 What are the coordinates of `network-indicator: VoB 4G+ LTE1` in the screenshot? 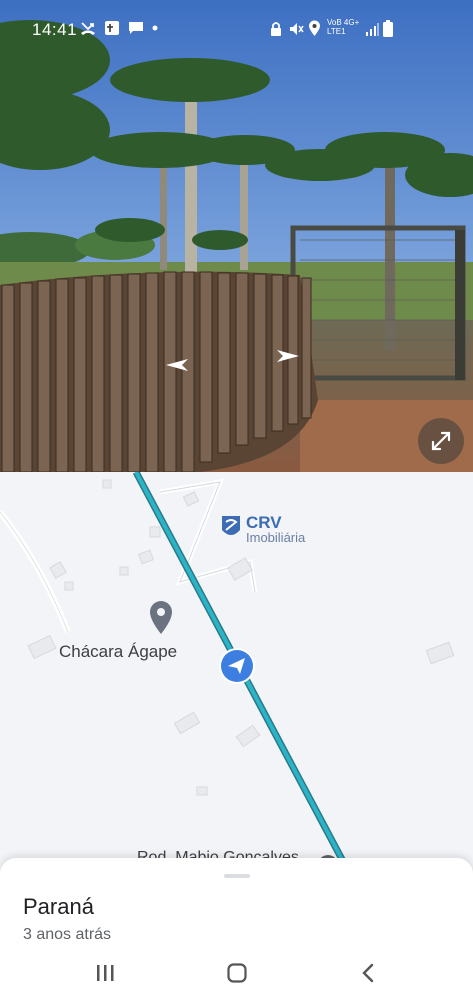 It's located at (343, 27).